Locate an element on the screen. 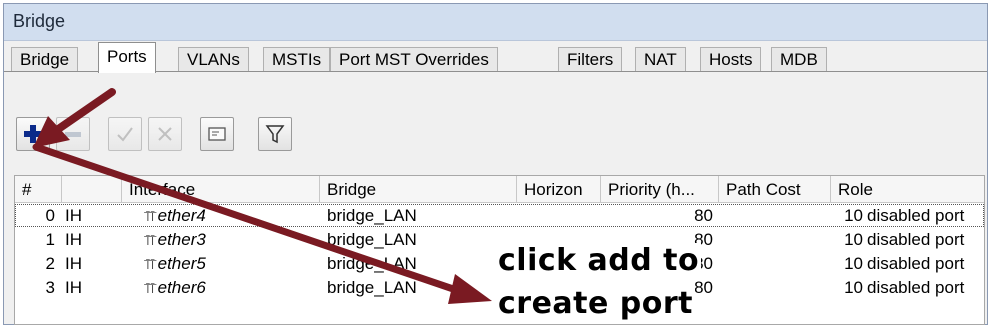 This screenshot has height=332, width=991. arrow-to-add is located at coordinates (83, 112).